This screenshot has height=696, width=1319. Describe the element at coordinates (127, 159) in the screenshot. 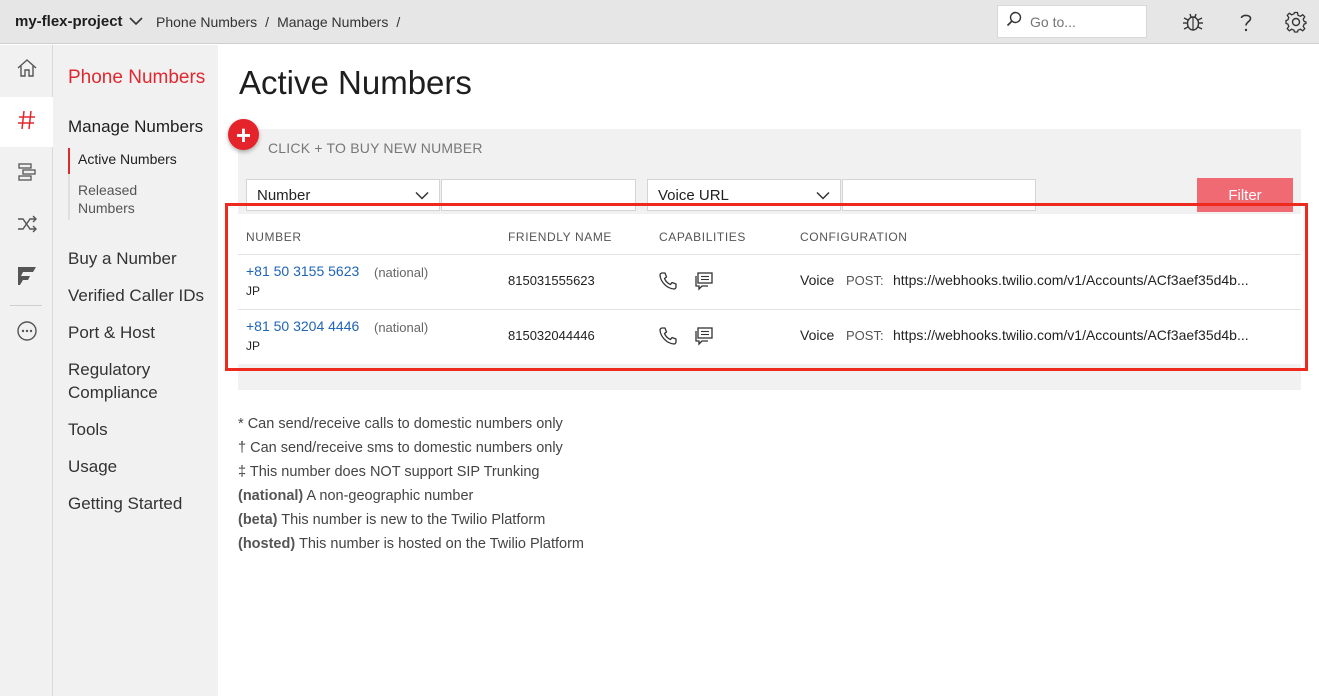

I see `nav-active-numbers: Active Numbers` at that location.